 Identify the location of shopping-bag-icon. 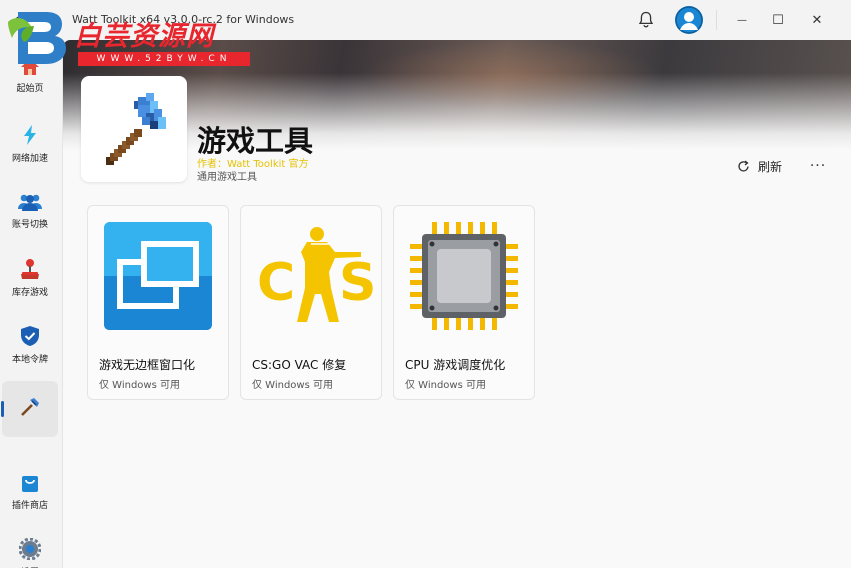
(30, 484).